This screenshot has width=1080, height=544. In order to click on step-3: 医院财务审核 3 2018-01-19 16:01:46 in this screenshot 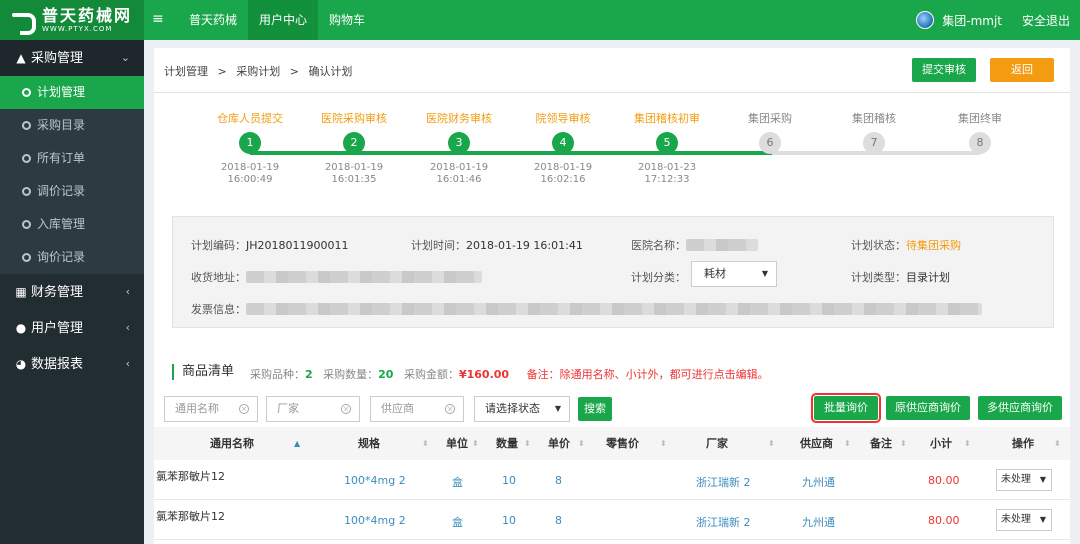, I will do `click(459, 148)`.